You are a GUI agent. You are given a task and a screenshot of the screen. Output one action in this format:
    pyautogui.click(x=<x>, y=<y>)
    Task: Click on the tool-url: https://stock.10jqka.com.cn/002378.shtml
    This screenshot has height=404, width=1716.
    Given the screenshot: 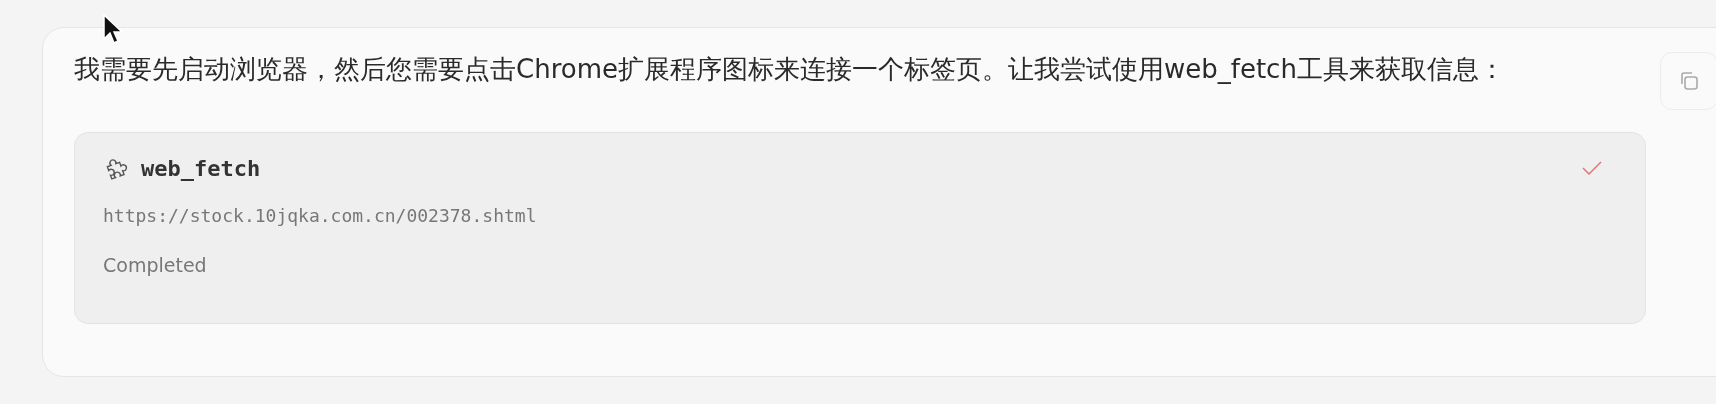 What is the action you would take?
    pyautogui.click(x=320, y=215)
    